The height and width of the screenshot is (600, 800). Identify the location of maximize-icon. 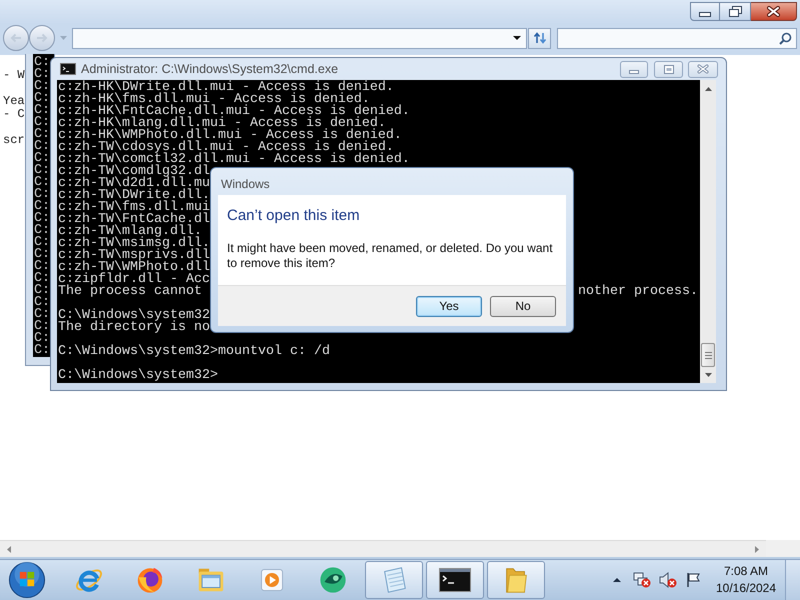
(669, 69).